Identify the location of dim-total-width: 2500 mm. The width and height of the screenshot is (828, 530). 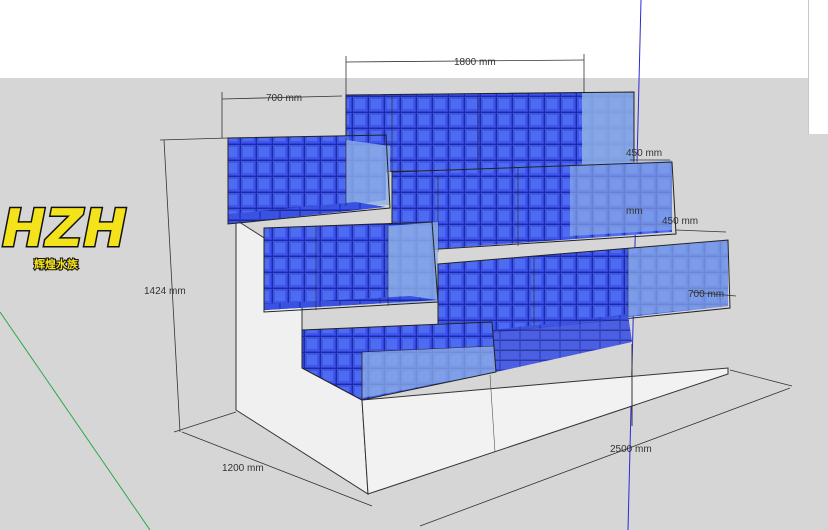
(631, 449).